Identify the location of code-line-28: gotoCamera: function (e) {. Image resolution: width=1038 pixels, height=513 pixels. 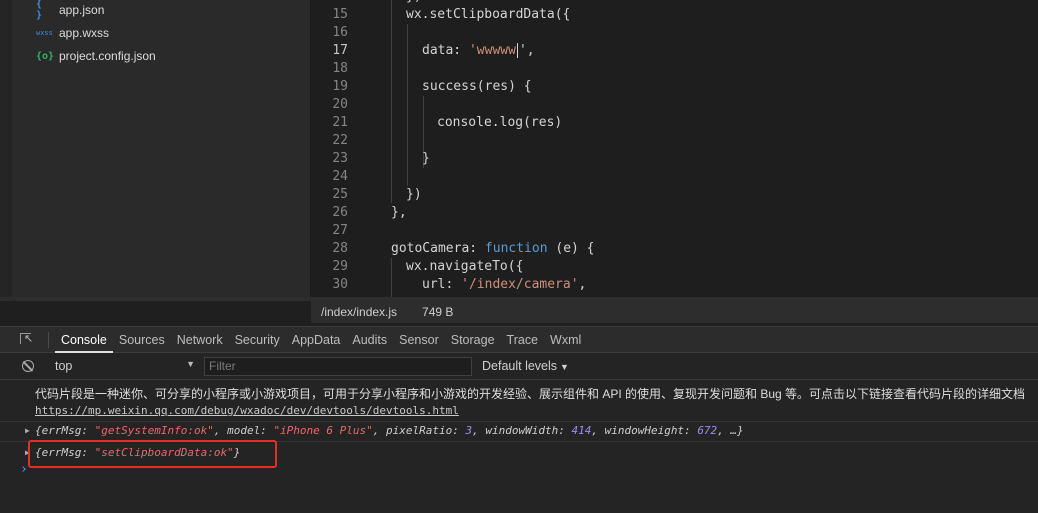
(493, 248).